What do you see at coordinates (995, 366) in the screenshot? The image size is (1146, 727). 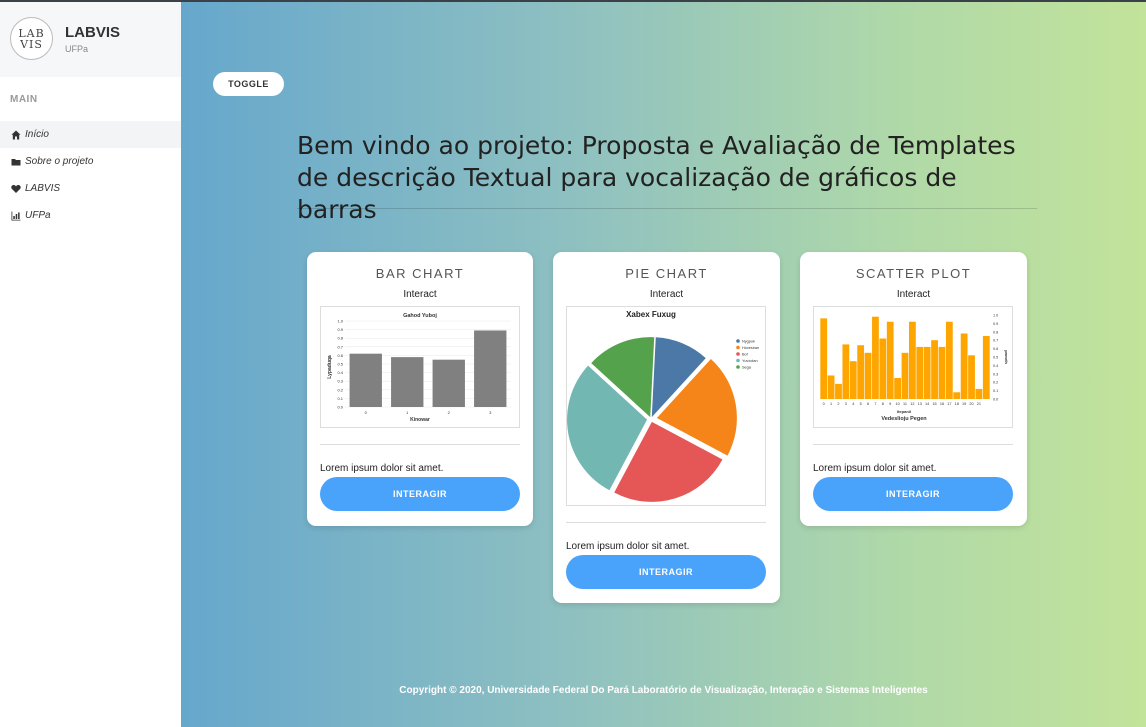 I see `y-tick-label: 0.4` at bounding box center [995, 366].